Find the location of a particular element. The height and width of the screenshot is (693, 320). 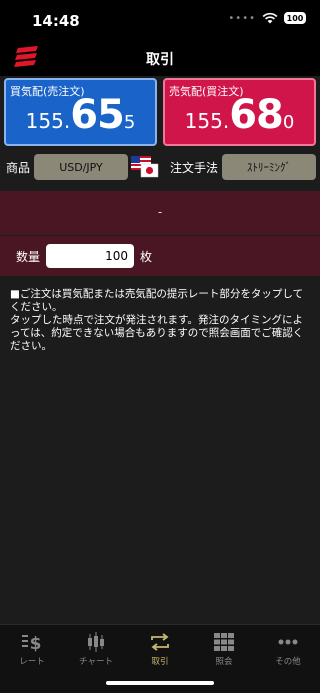

quantity-row: 数量 100 枚 is located at coordinates (160, 256).